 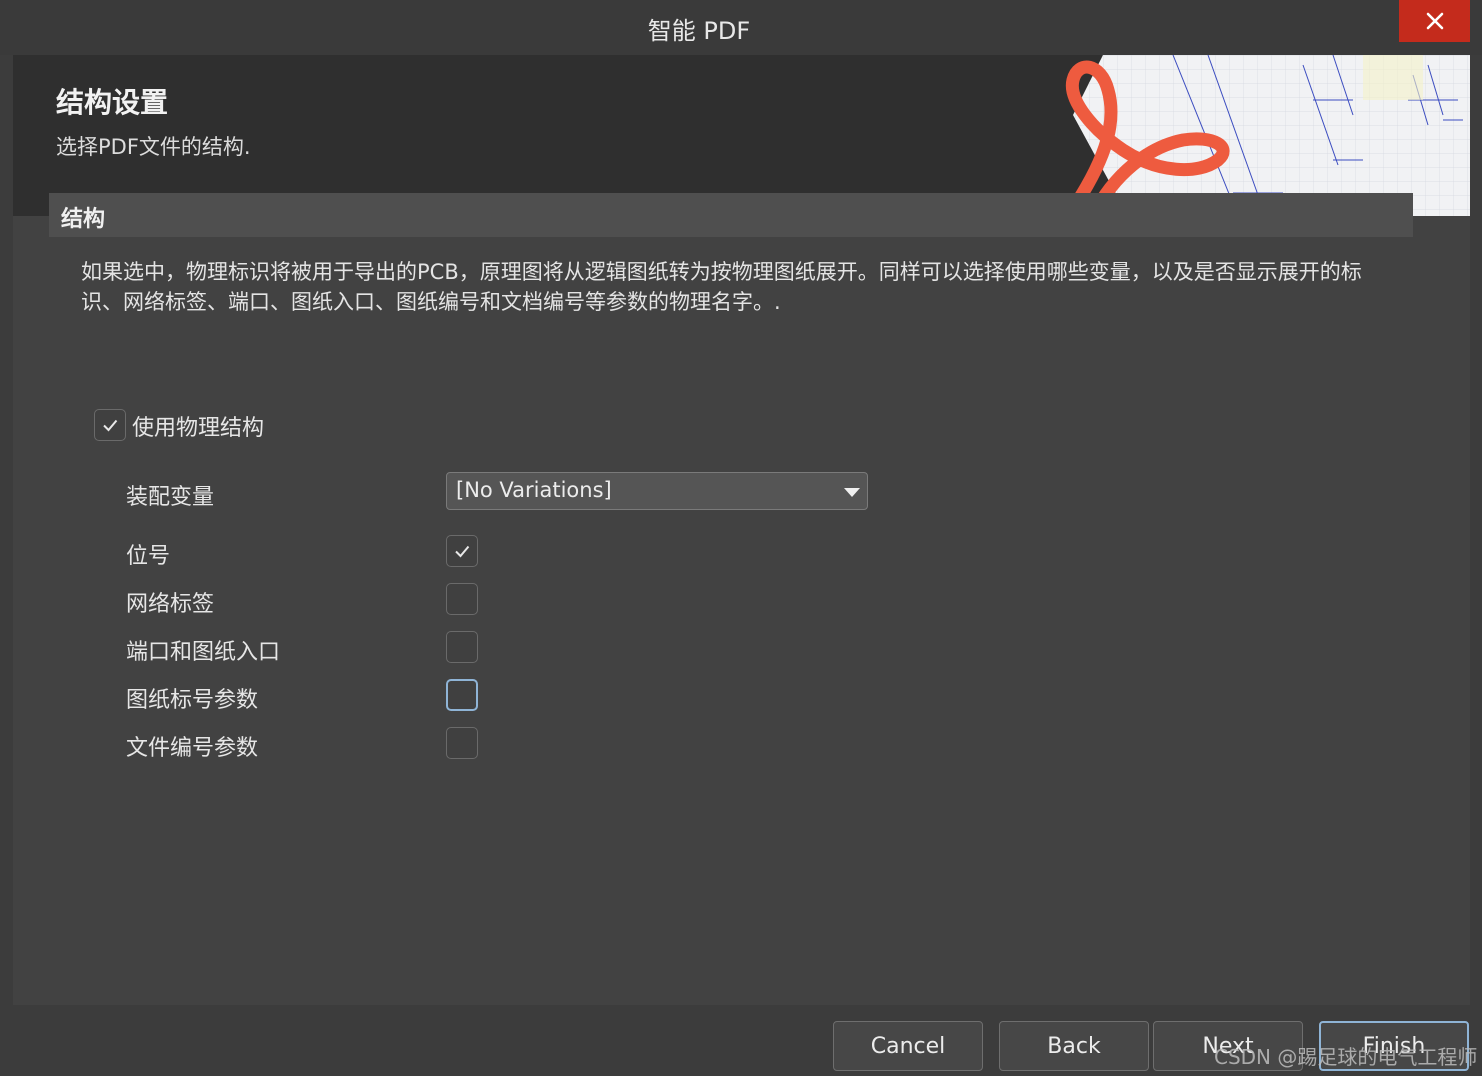 I want to click on section-header-structure: 结构, so click(x=731, y=215).